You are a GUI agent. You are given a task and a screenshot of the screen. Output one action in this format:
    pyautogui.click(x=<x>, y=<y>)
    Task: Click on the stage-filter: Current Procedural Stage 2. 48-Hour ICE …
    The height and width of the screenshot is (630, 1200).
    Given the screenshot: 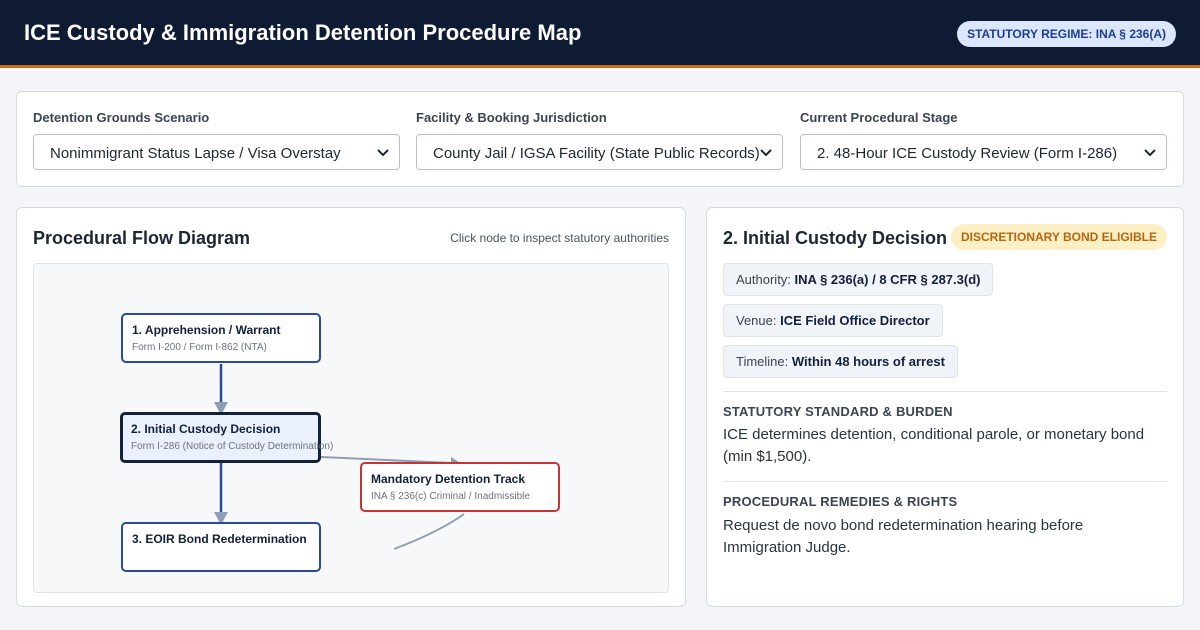 What is the action you would take?
    pyautogui.click(x=983, y=140)
    